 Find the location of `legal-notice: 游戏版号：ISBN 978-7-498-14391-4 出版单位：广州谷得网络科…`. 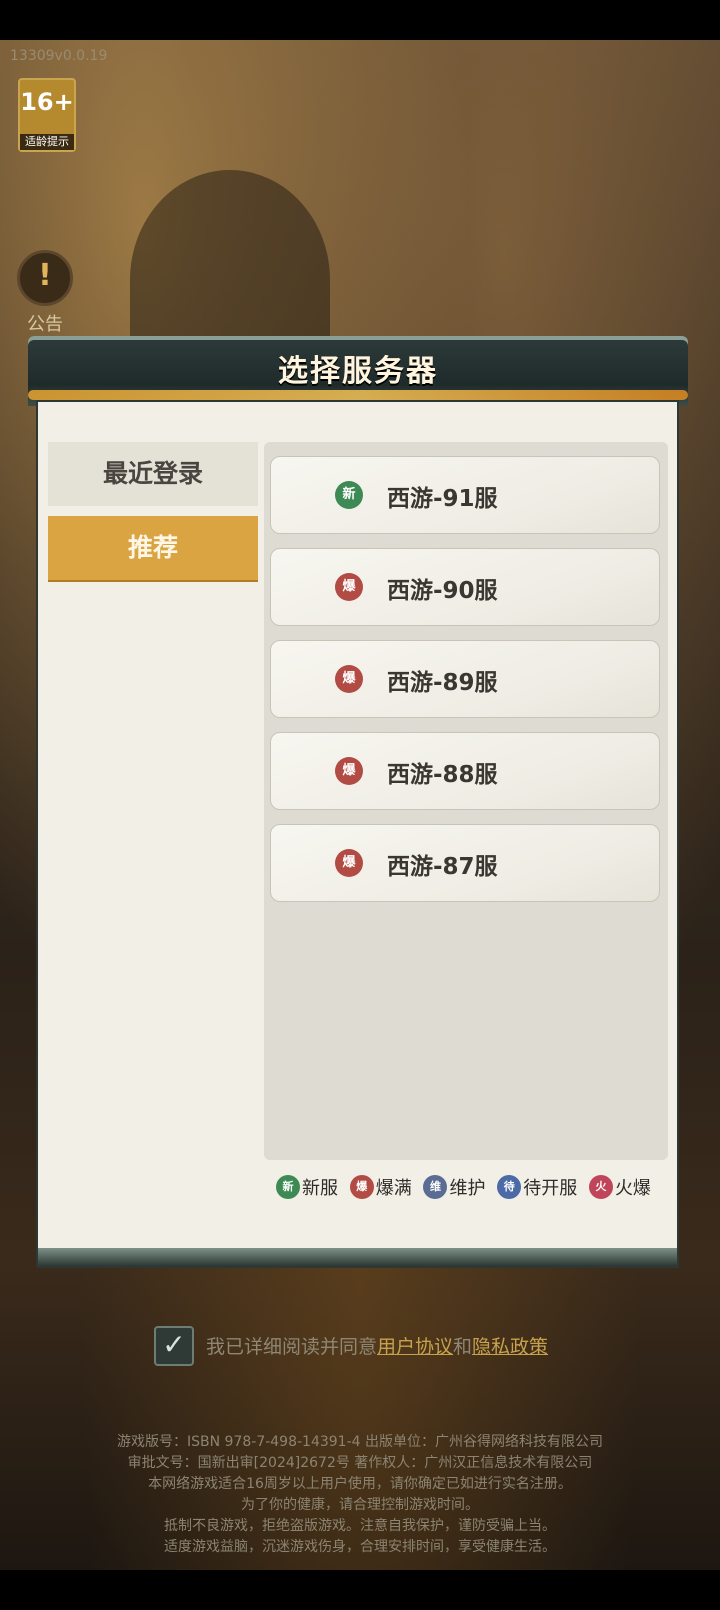

legal-notice: 游戏版号：ISBN 978-7-498-14391-4 出版单位：广州谷得网络科… is located at coordinates (360, 1495).